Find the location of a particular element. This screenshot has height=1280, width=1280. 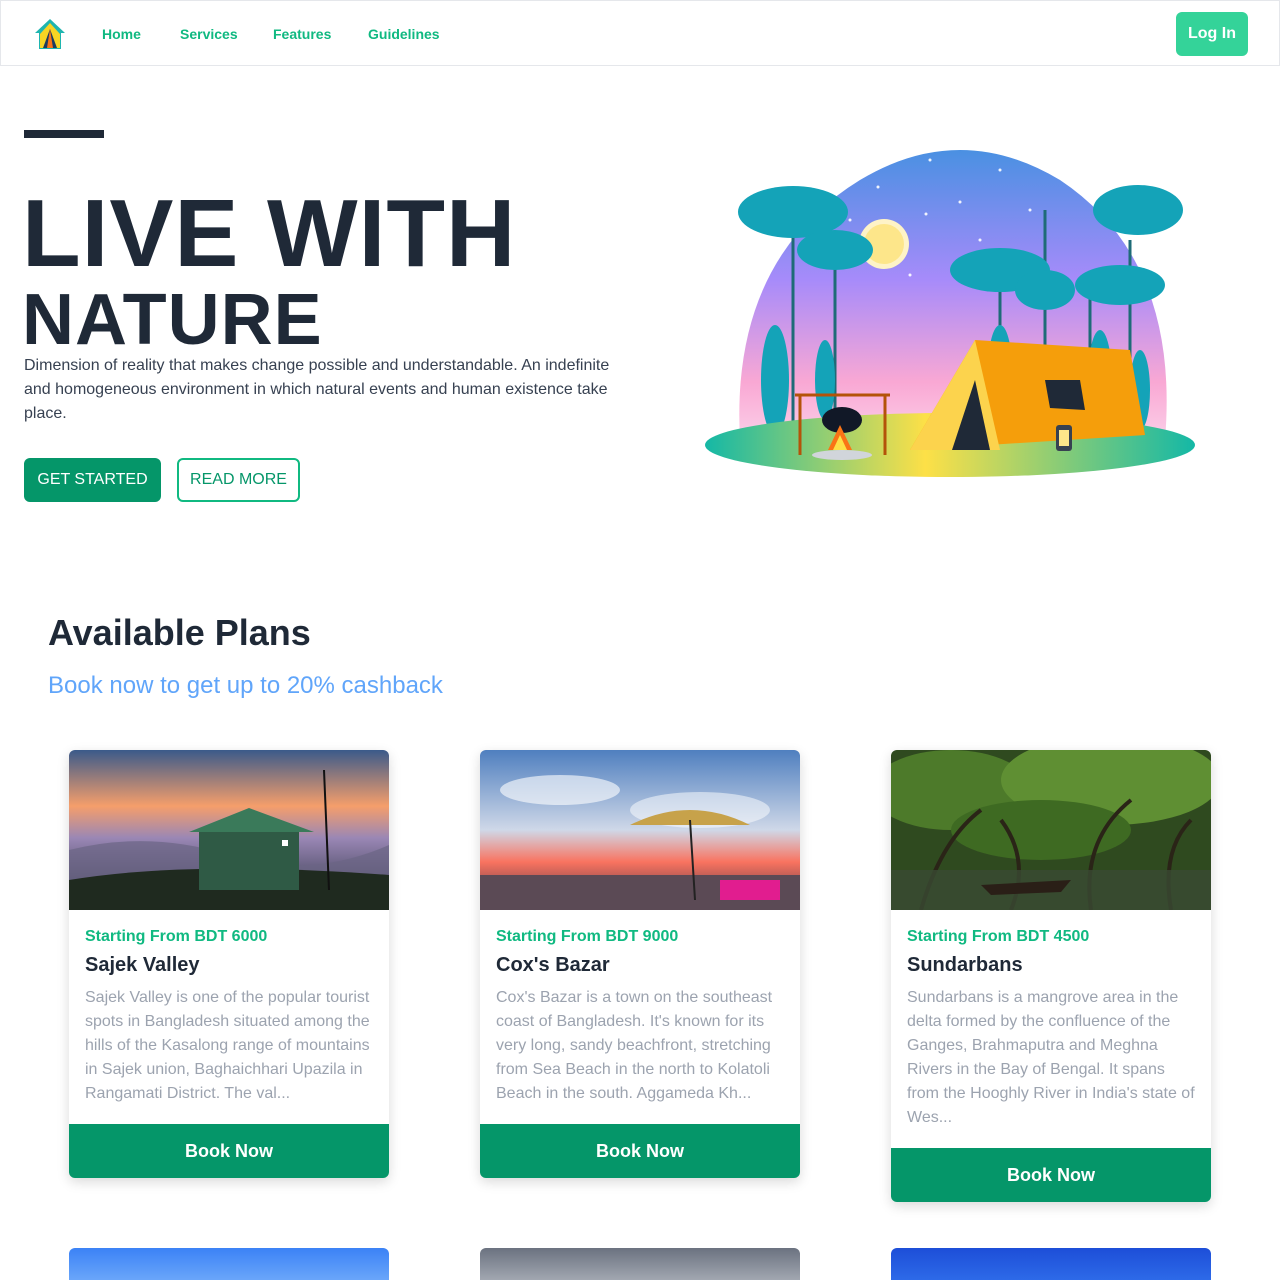

card-price: Starting From BDT 6000 is located at coordinates (176, 936).